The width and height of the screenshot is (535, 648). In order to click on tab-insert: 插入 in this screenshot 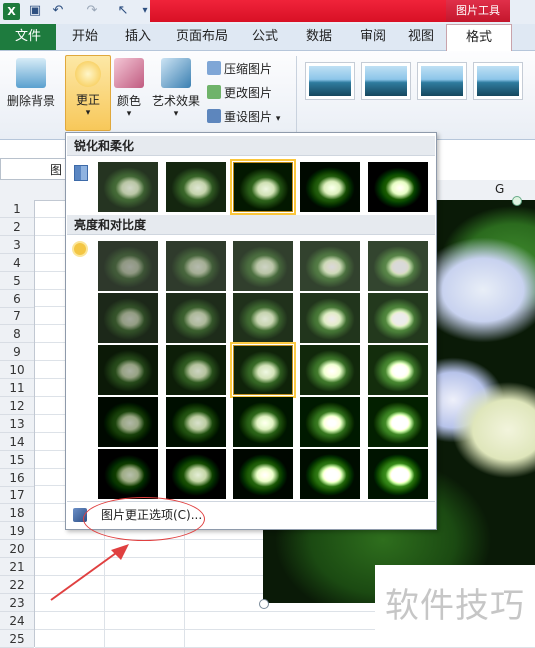, I will do `click(138, 37)`.